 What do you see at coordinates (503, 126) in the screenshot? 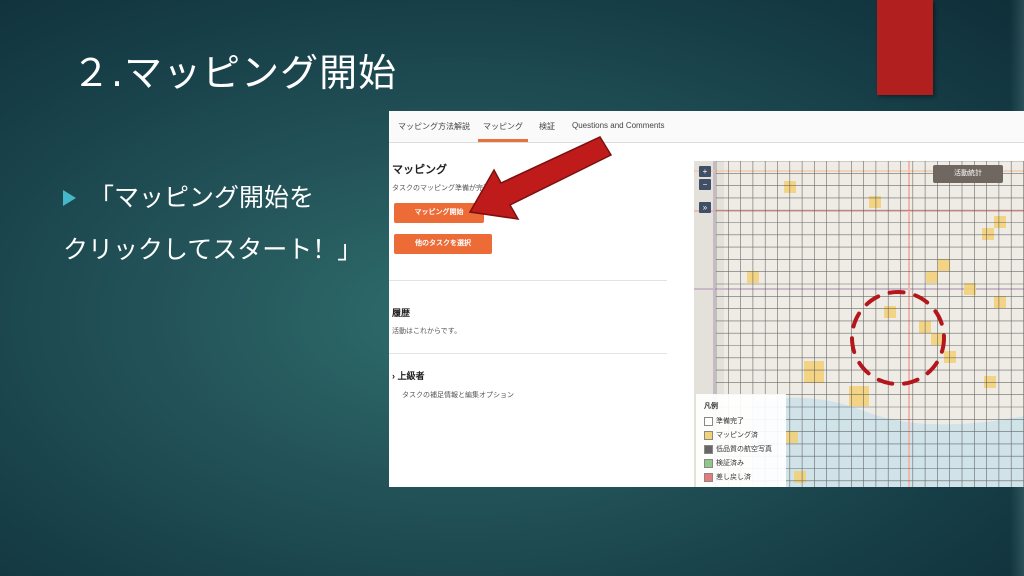
I see `tab-mapping: マッピング` at bounding box center [503, 126].